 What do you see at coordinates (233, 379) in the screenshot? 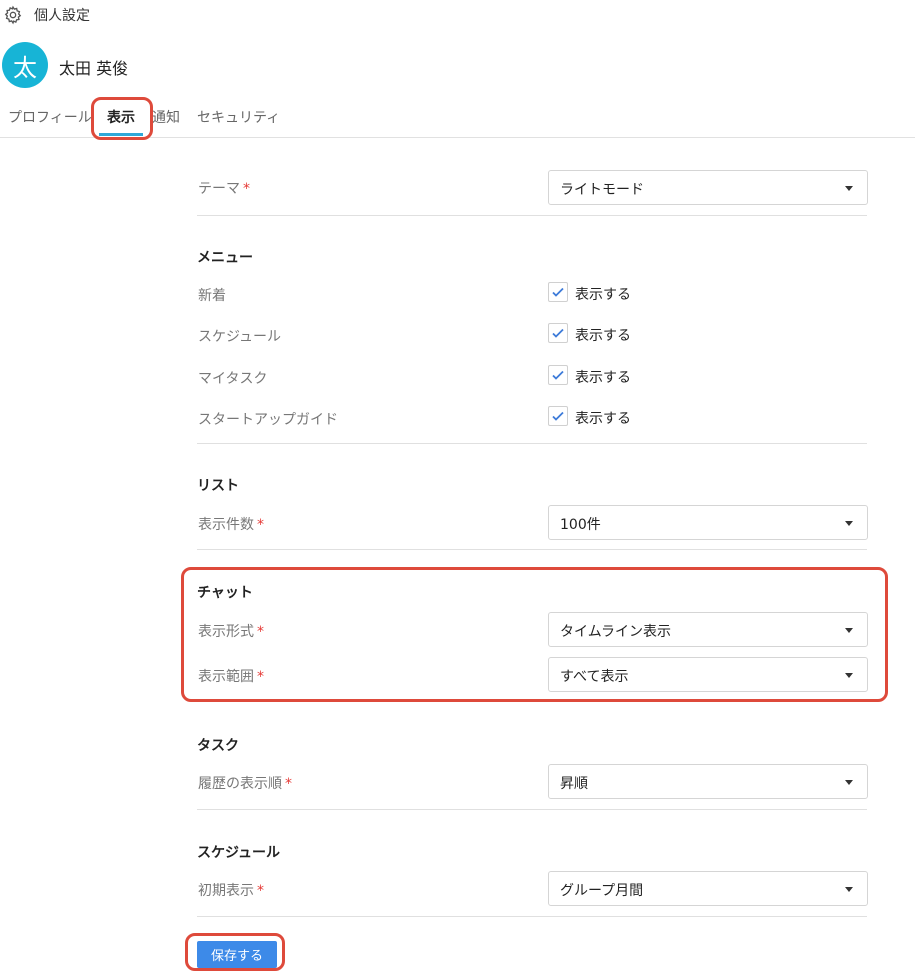
I see `menu-item-label: マイタスク` at bounding box center [233, 379].